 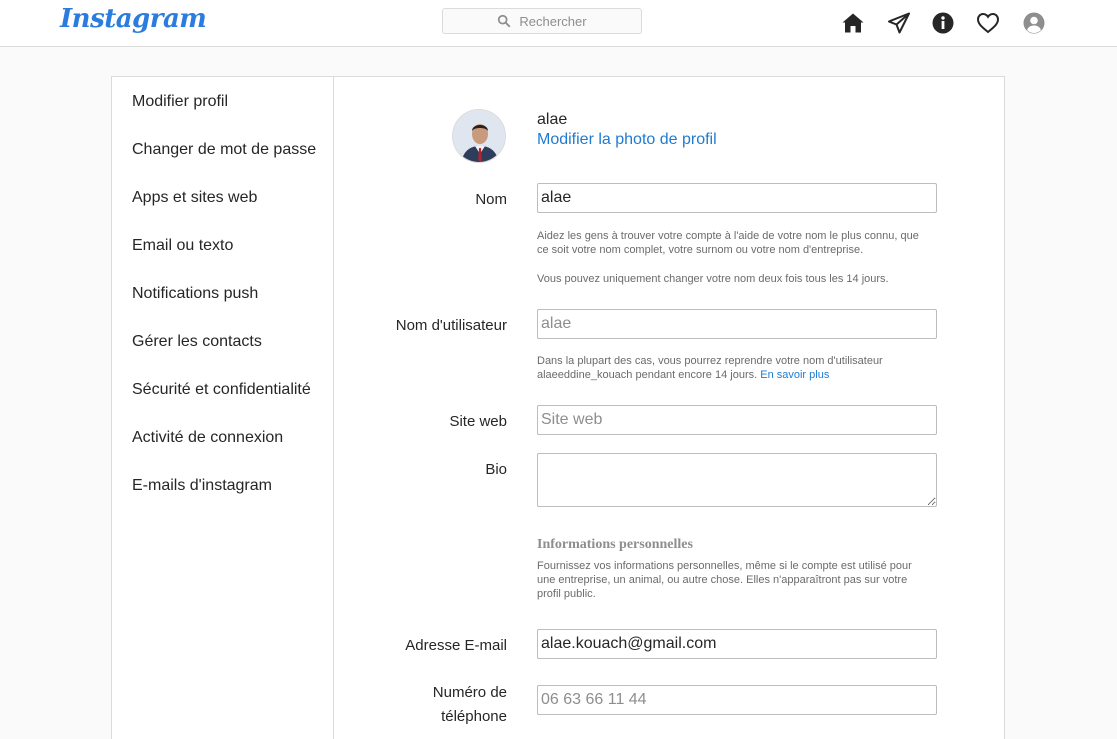 What do you see at coordinates (182, 246) in the screenshot?
I see `sidebar-item-email-sms: Email ou texto` at bounding box center [182, 246].